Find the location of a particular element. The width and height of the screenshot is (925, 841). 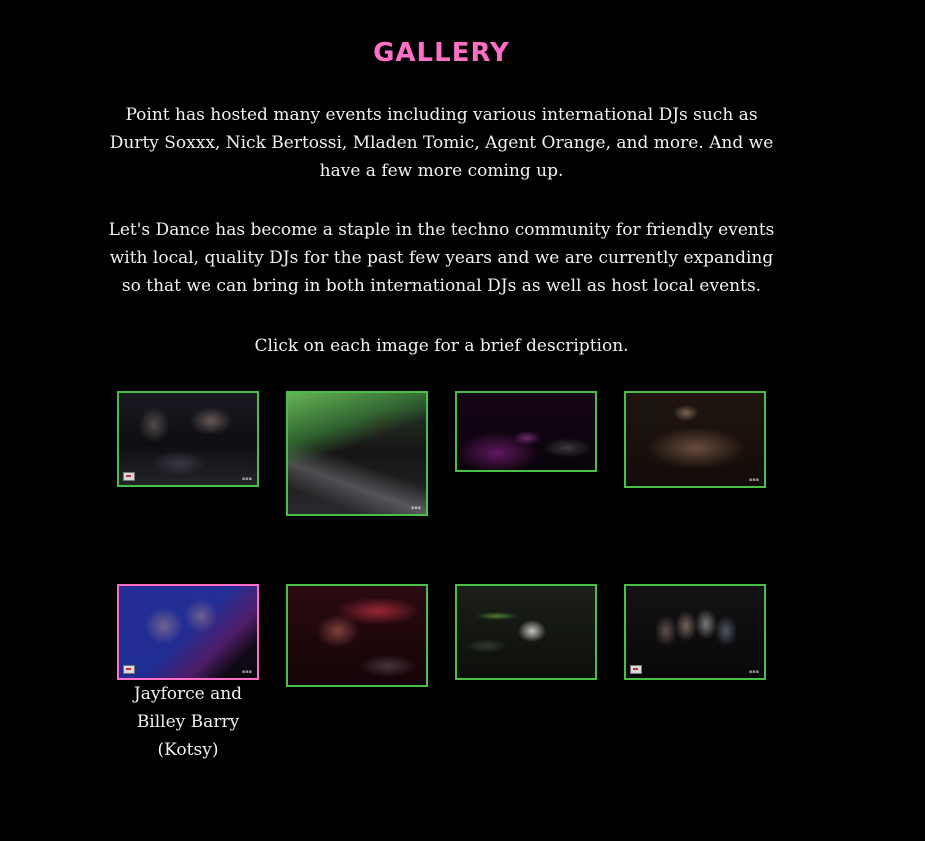

gallery-thumbnail-5-selected: ▪▪▪ is located at coordinates (188, 632).